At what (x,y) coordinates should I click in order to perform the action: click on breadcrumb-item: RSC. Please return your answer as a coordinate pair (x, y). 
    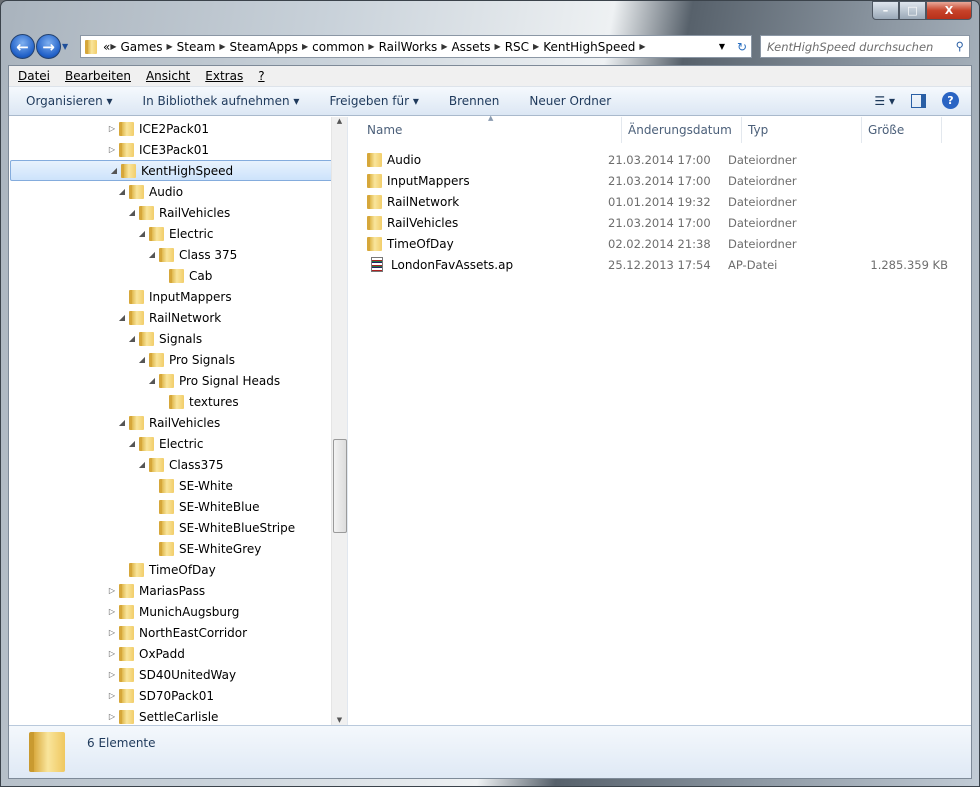
    Looking at the image, I should click on (517, 47).